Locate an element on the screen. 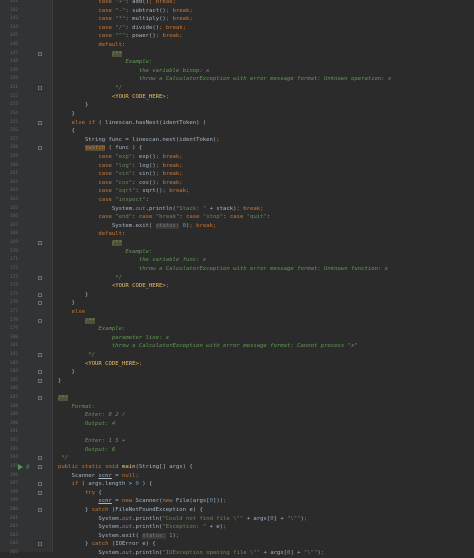  code-line: 160 case "log": log(); break; is located at coordinates (237, 166).